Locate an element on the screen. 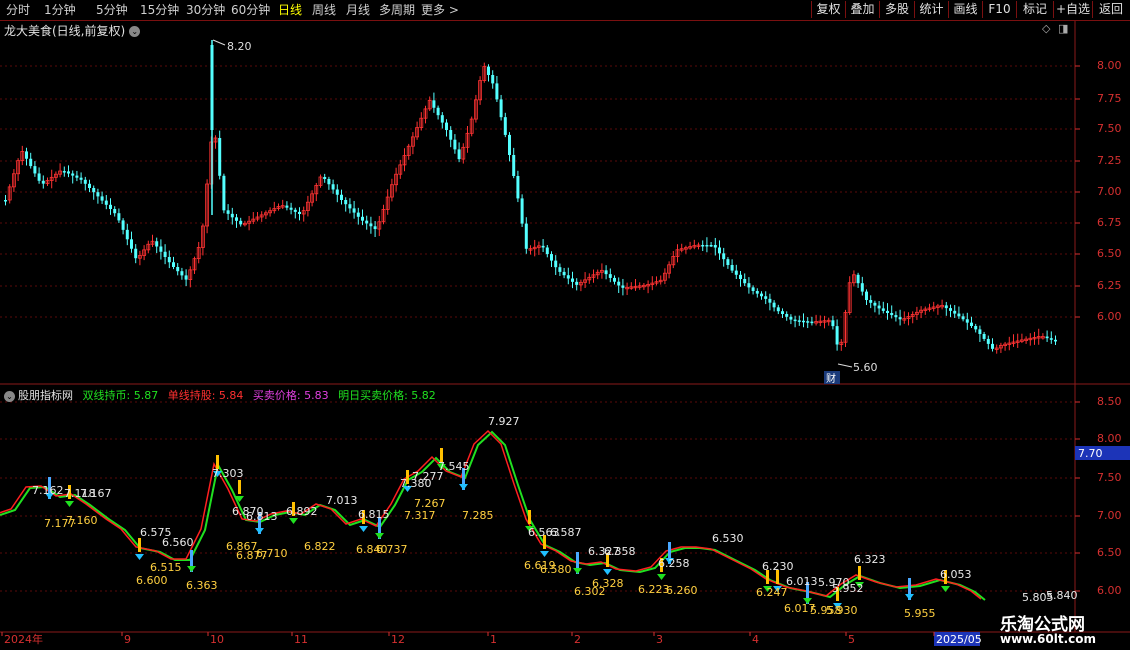  time-axis-label: 3 is located at coordinates (659, 639).